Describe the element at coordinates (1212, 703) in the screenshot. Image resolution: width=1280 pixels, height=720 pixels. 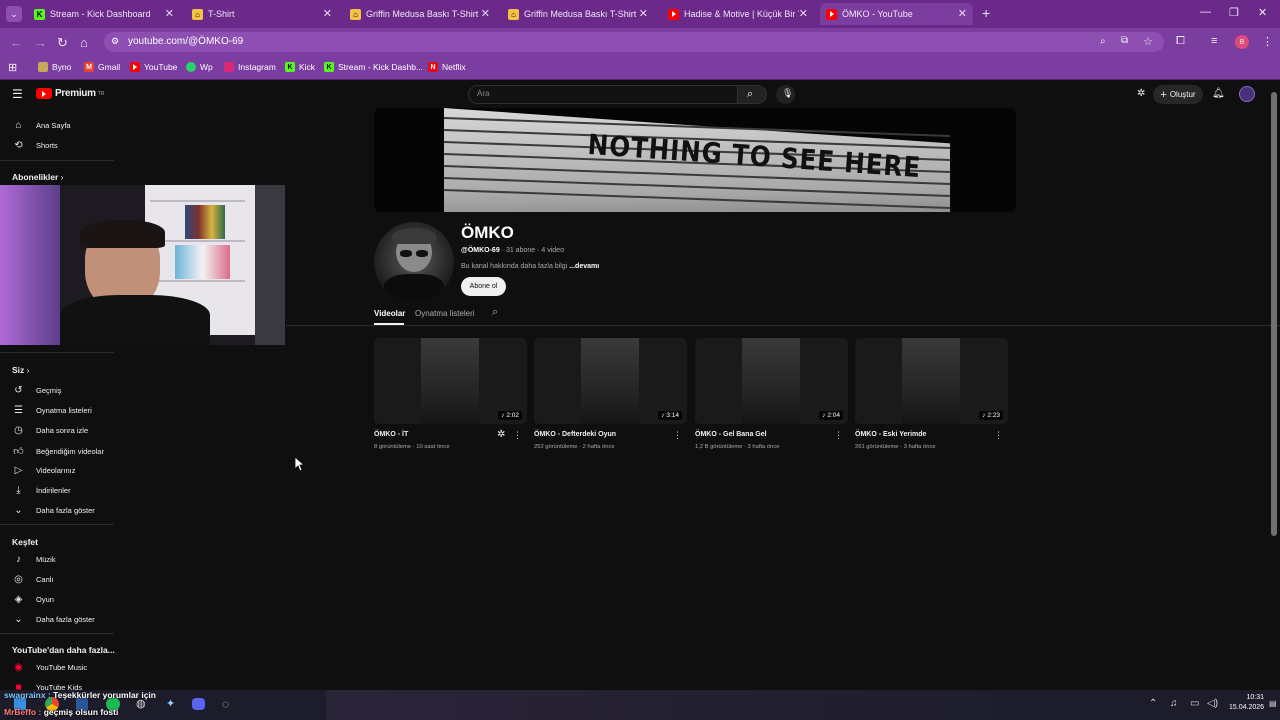
I see `volume-icon: ◁)` at that location.